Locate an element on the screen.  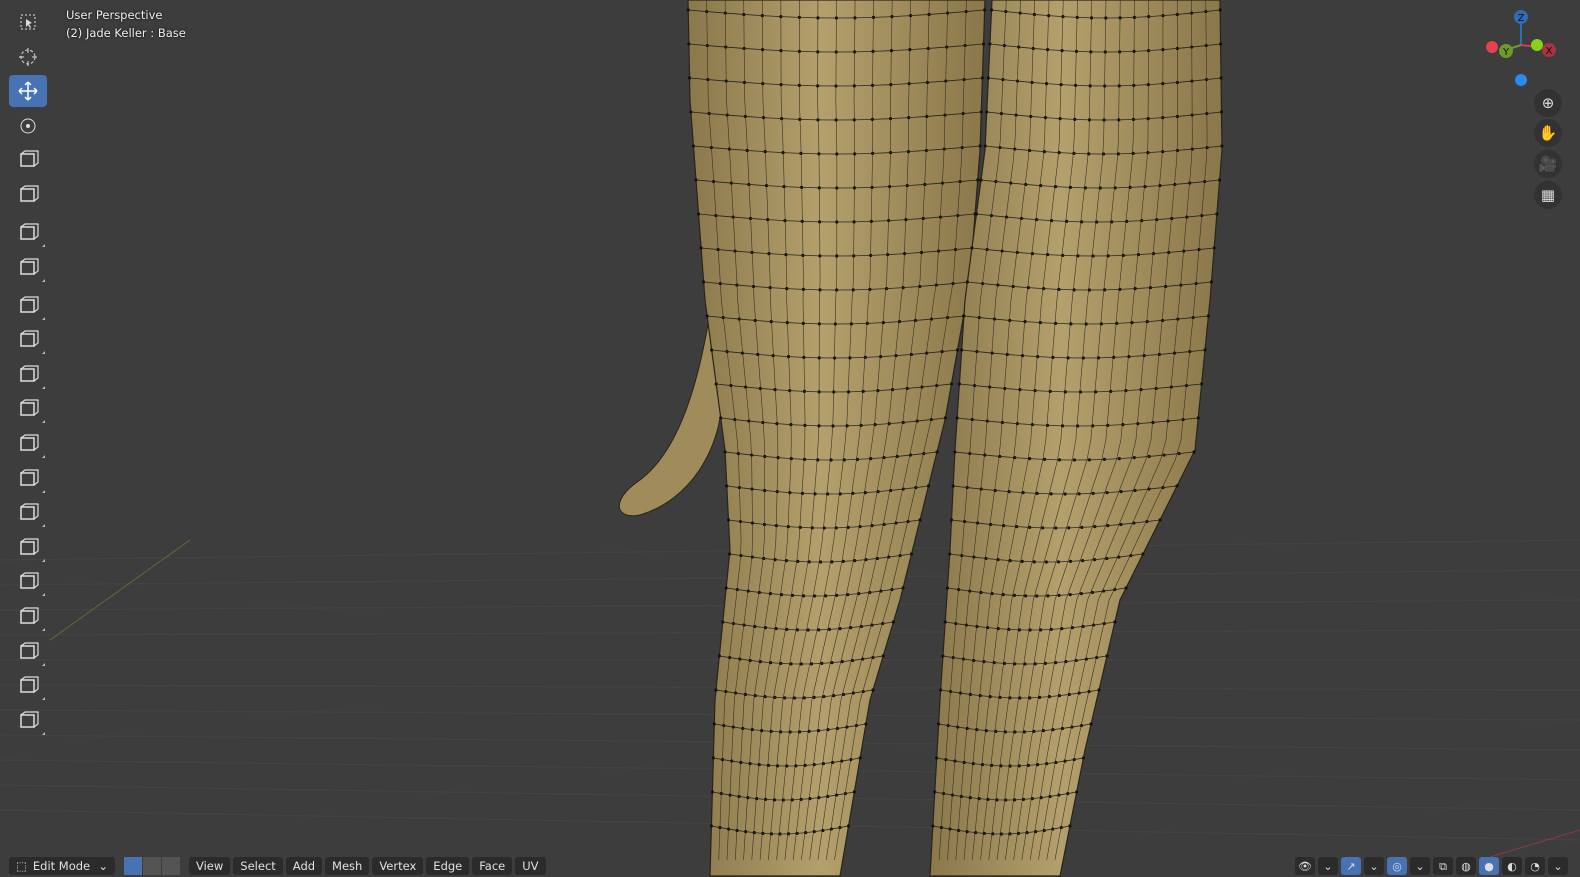
poly-build-icon is located at coordinates (29, 511).